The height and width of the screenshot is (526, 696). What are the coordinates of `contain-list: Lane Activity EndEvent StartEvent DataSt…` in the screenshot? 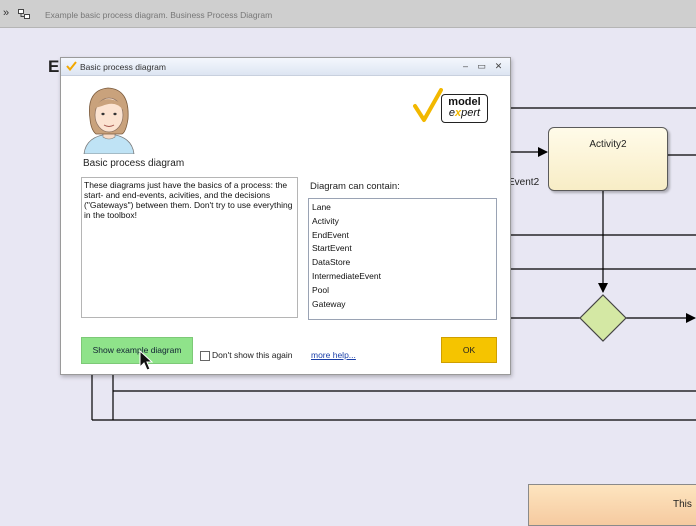 It's located at (402, 259).